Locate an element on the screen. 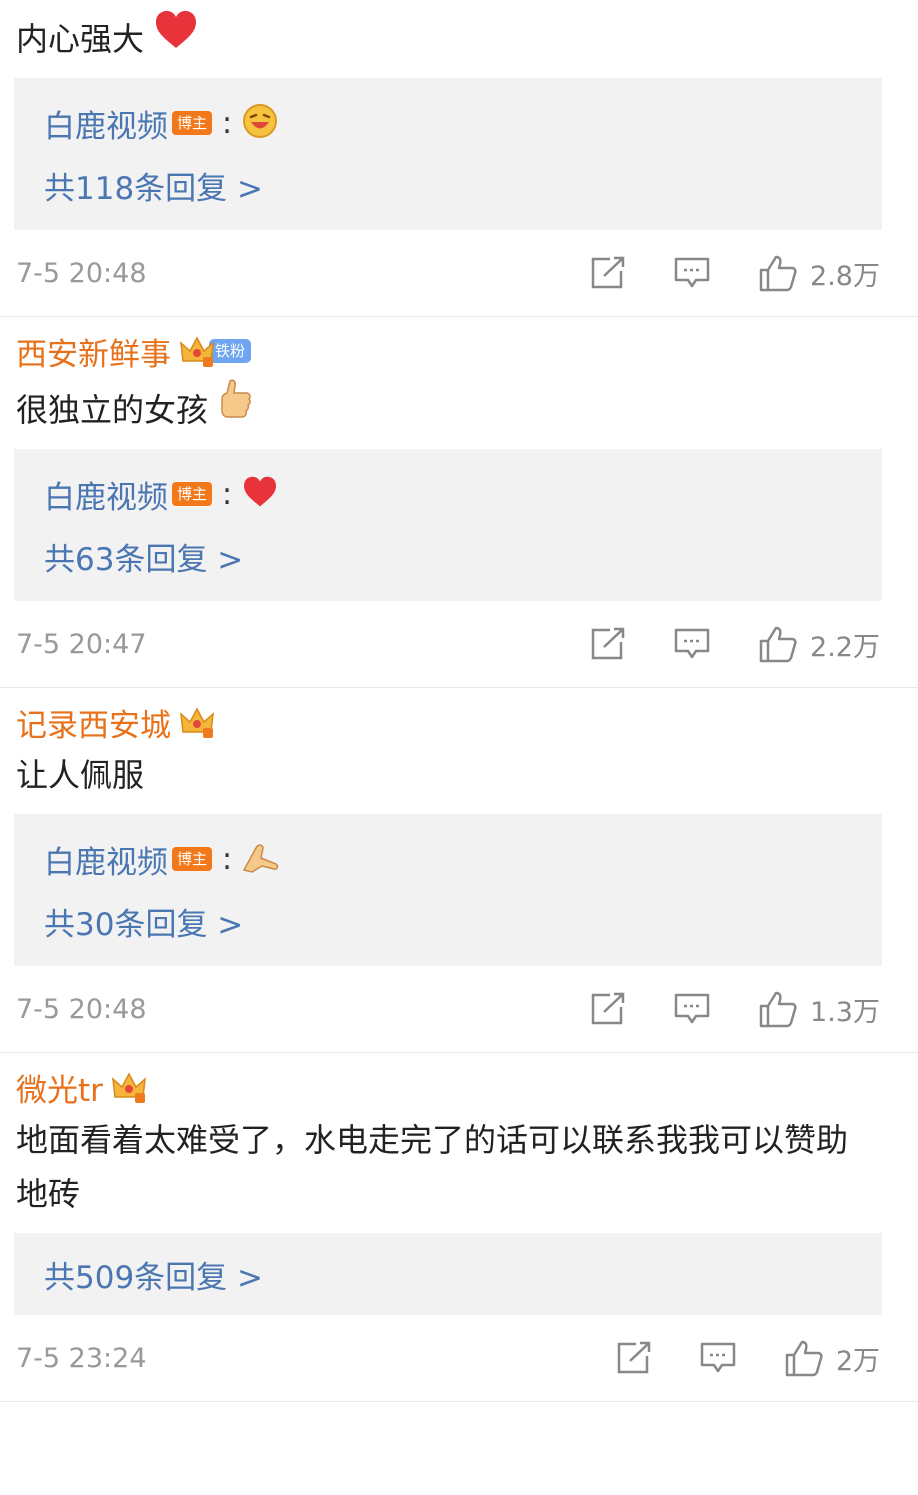 The width and height of the screenshot is (918, 1495). comment-meta: 7-5 23:24 2万 is located at coordinates (459, 1358).